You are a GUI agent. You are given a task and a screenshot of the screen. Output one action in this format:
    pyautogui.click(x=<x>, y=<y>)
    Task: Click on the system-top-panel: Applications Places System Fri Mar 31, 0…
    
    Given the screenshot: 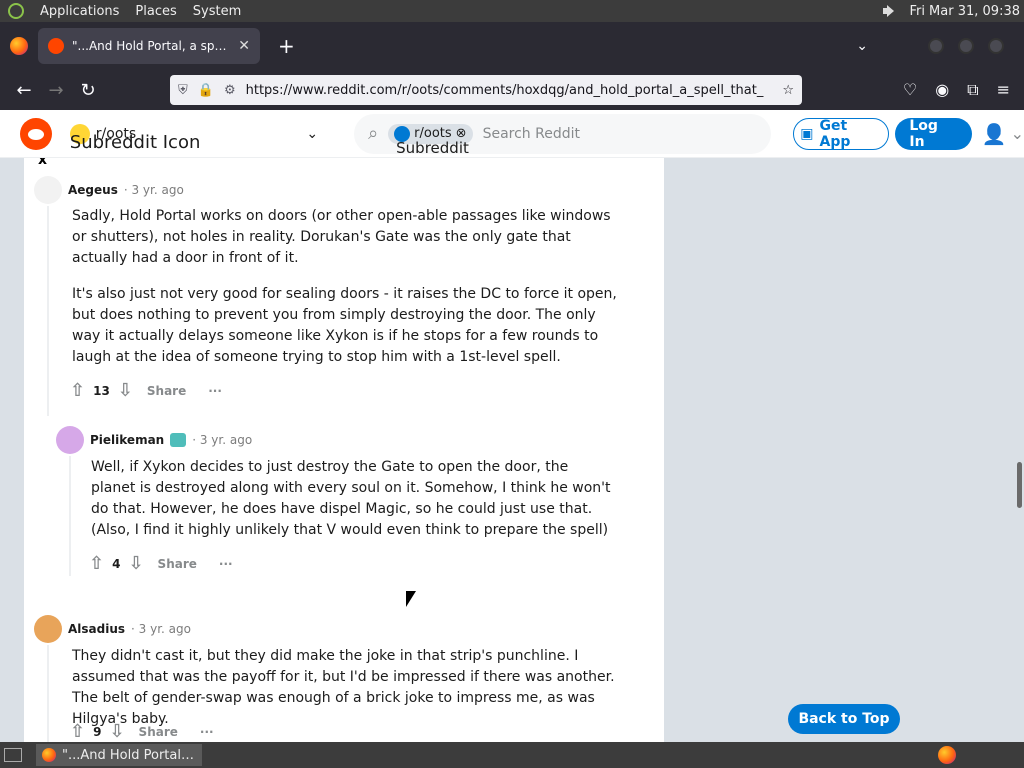 What is the action you would take?
    pyautogui.click(x=512, y=11)
    